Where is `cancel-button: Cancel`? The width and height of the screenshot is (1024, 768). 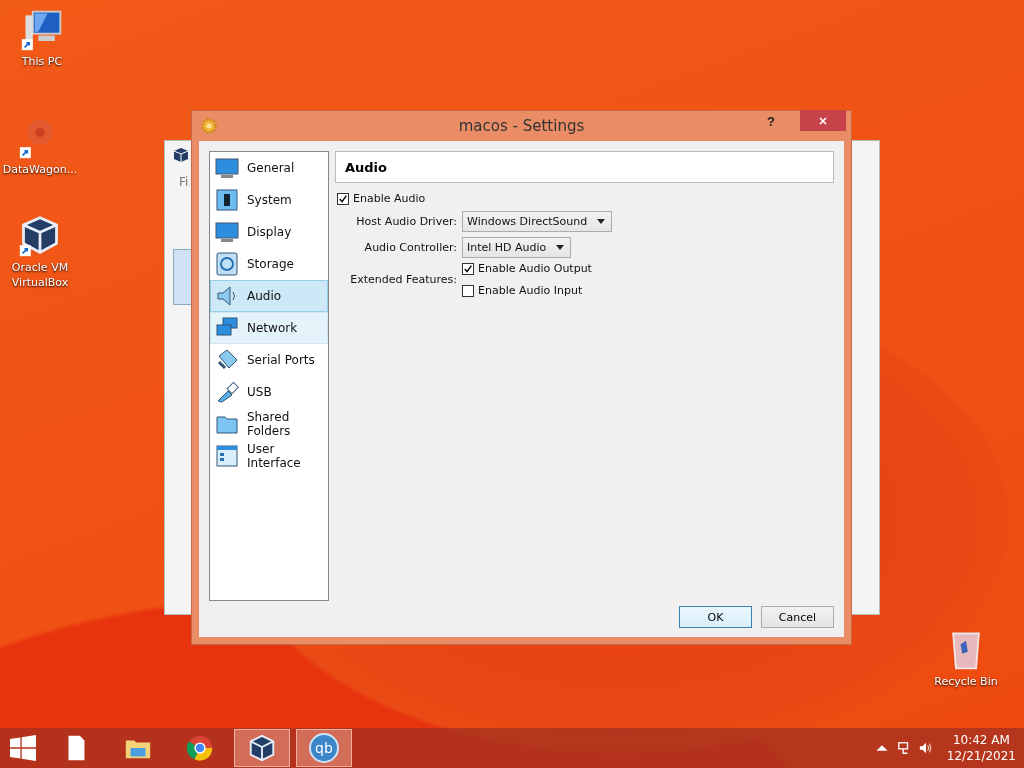 cancel-button: Cancel is located at coordinates (797, 617).